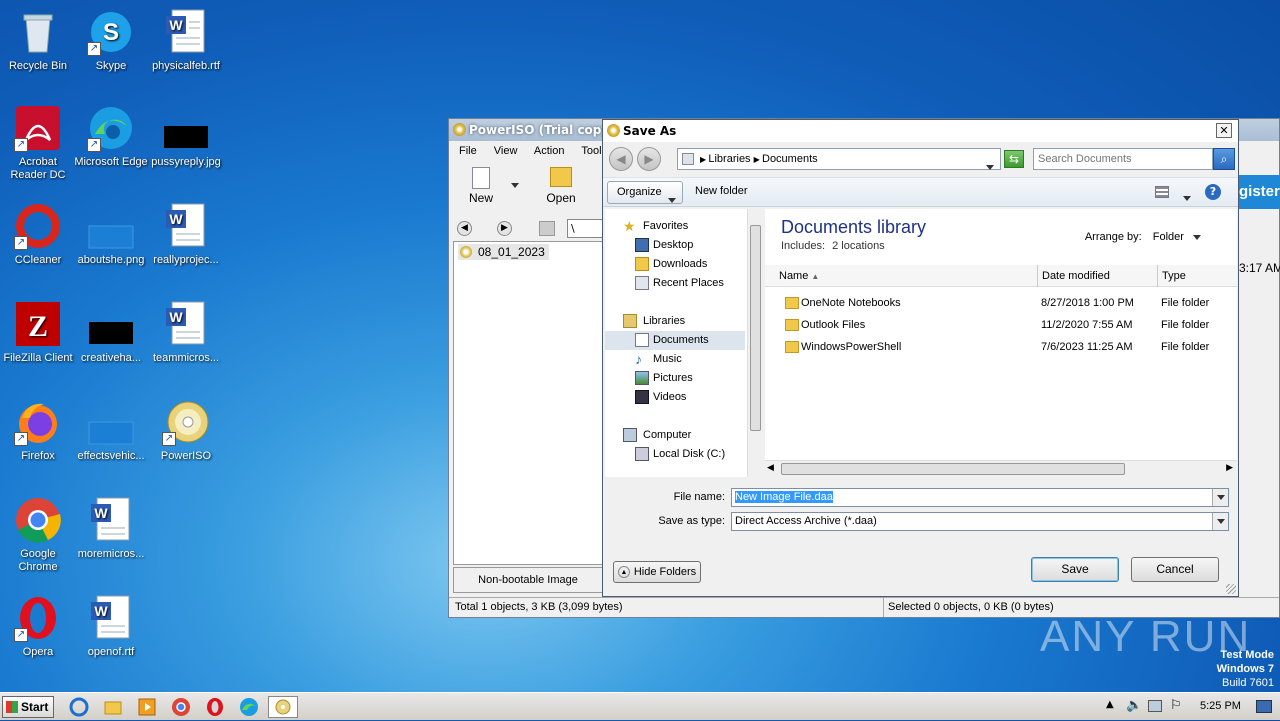 The height and width of the screenshot is (721, 1280). What do you see at coordinates (675, 359) in the screenshot?
I see `sidebar-item-music: ♪ Music` at bounding box center [675, 359].